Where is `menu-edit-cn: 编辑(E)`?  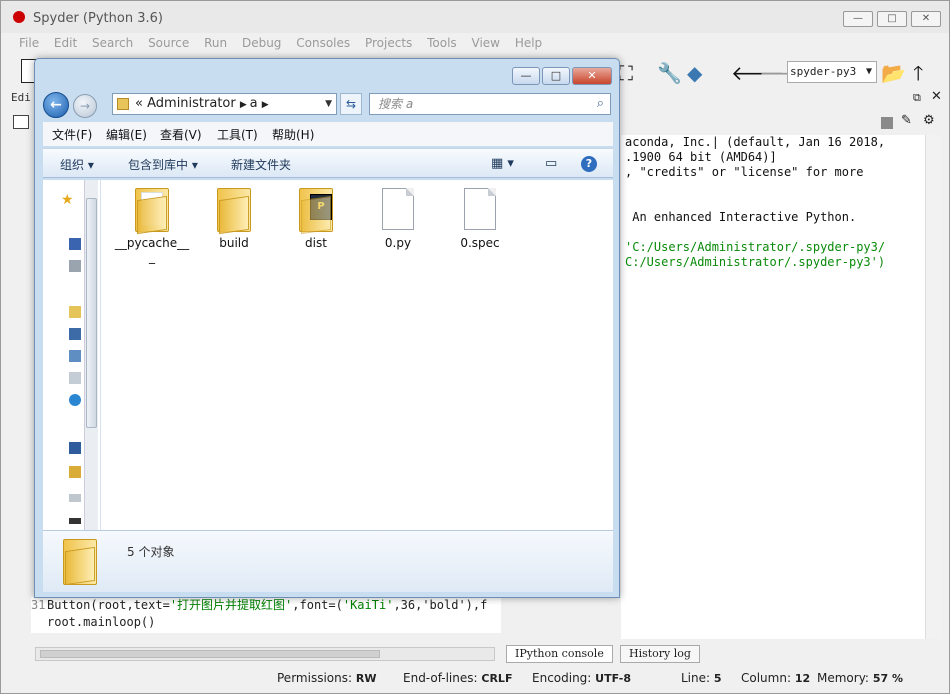
menu-edit-cn: 编辑(E) is located at coordinates (126, 134).